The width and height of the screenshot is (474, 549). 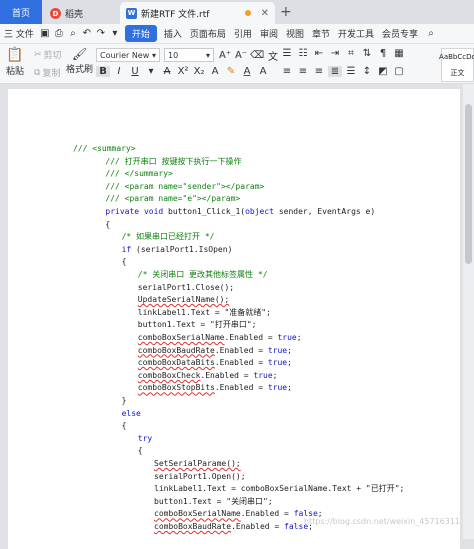 What do you see at coordinates (367, 53) in the screenshot?
I see `sort-icon: ⇅` at bounding box center [367, 53].